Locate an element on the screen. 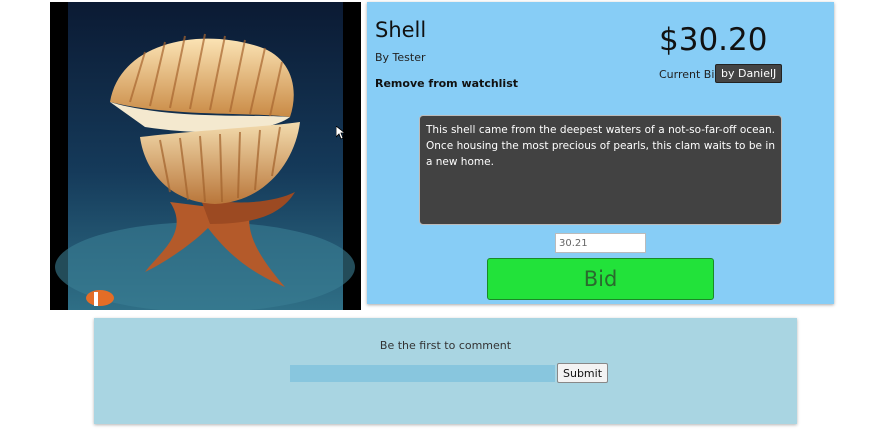 This screenshot has width=894, height=437. bid-amount-input is located at coordinates (600, 243).